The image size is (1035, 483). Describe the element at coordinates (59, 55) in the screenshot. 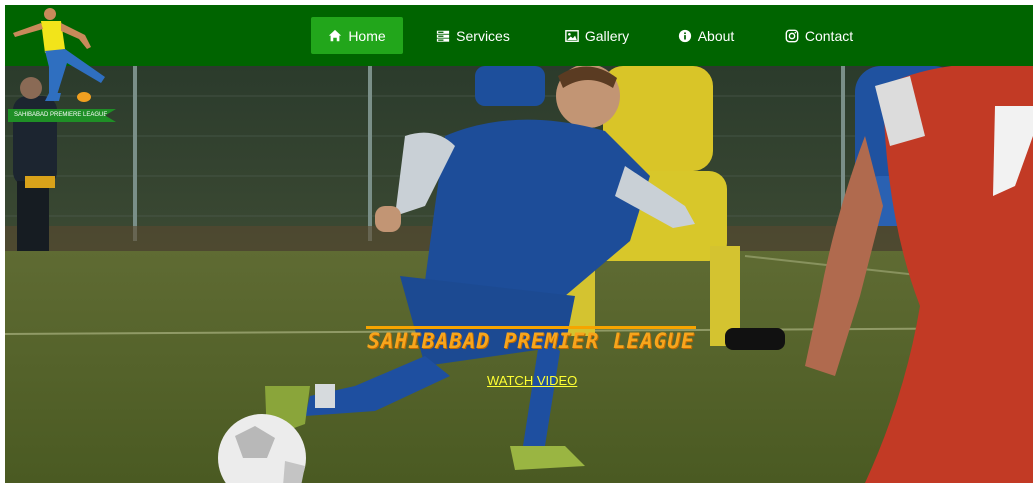

I see `footballer-logo-icon` at that location.